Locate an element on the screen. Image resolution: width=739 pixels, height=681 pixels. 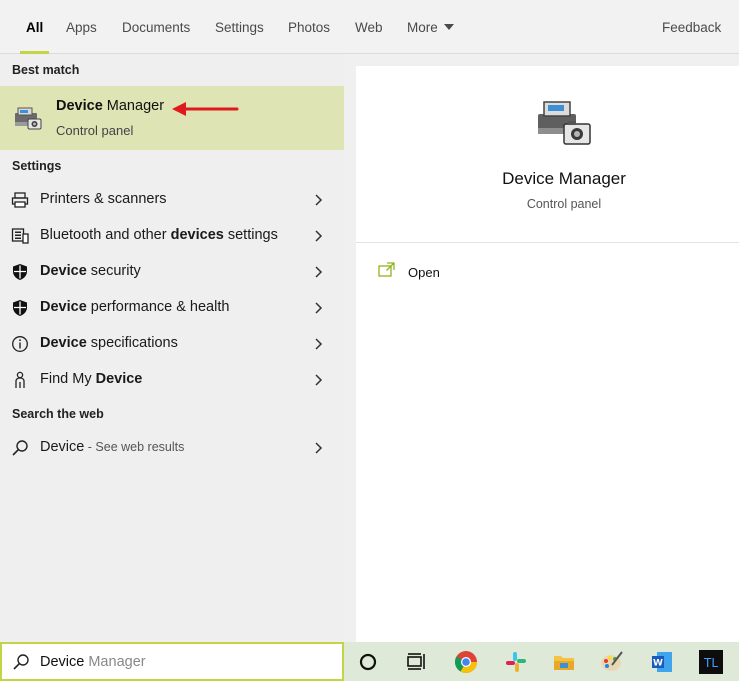
section-settings: Settings is located at coordinates (37, 166).